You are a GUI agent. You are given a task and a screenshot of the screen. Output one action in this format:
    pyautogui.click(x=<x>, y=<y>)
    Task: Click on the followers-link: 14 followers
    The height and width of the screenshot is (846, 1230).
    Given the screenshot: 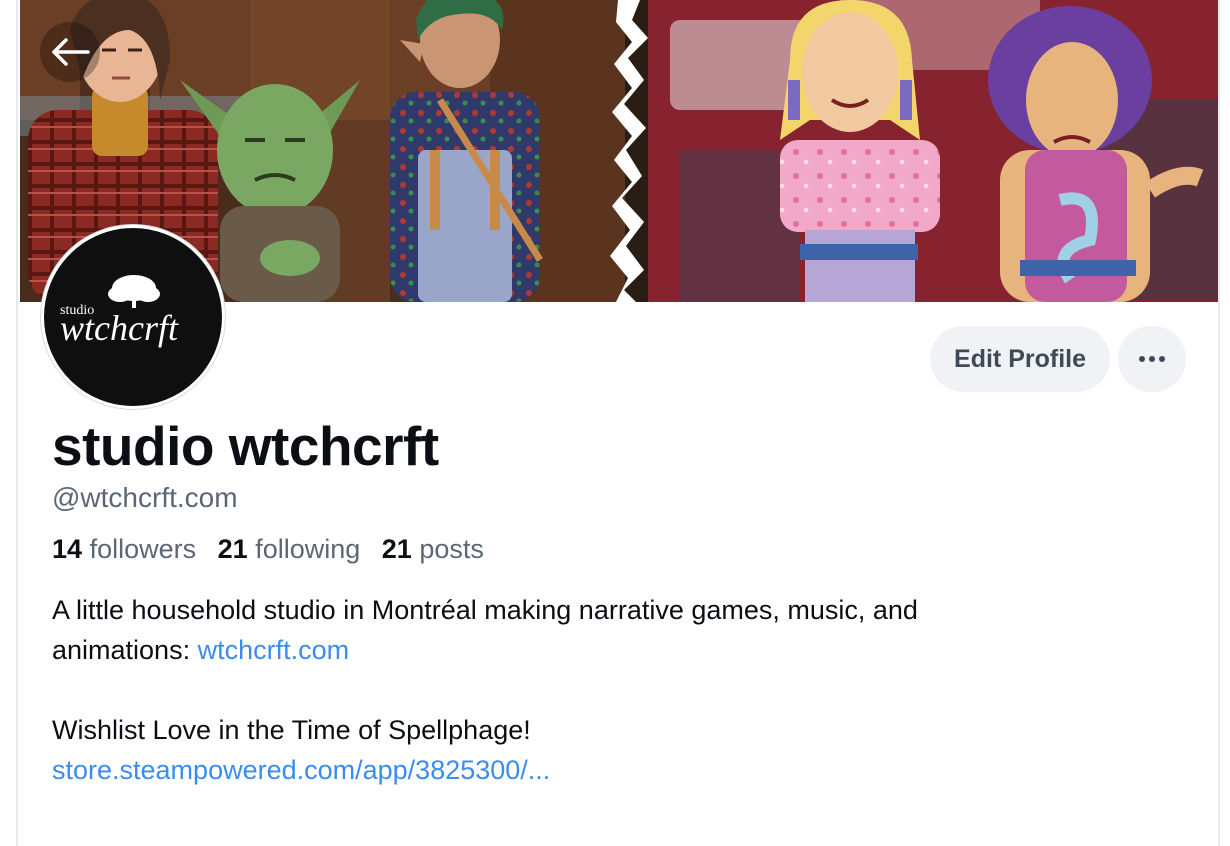 What is the action you would take?
    pyautogui.click(x=124, y=549)
    